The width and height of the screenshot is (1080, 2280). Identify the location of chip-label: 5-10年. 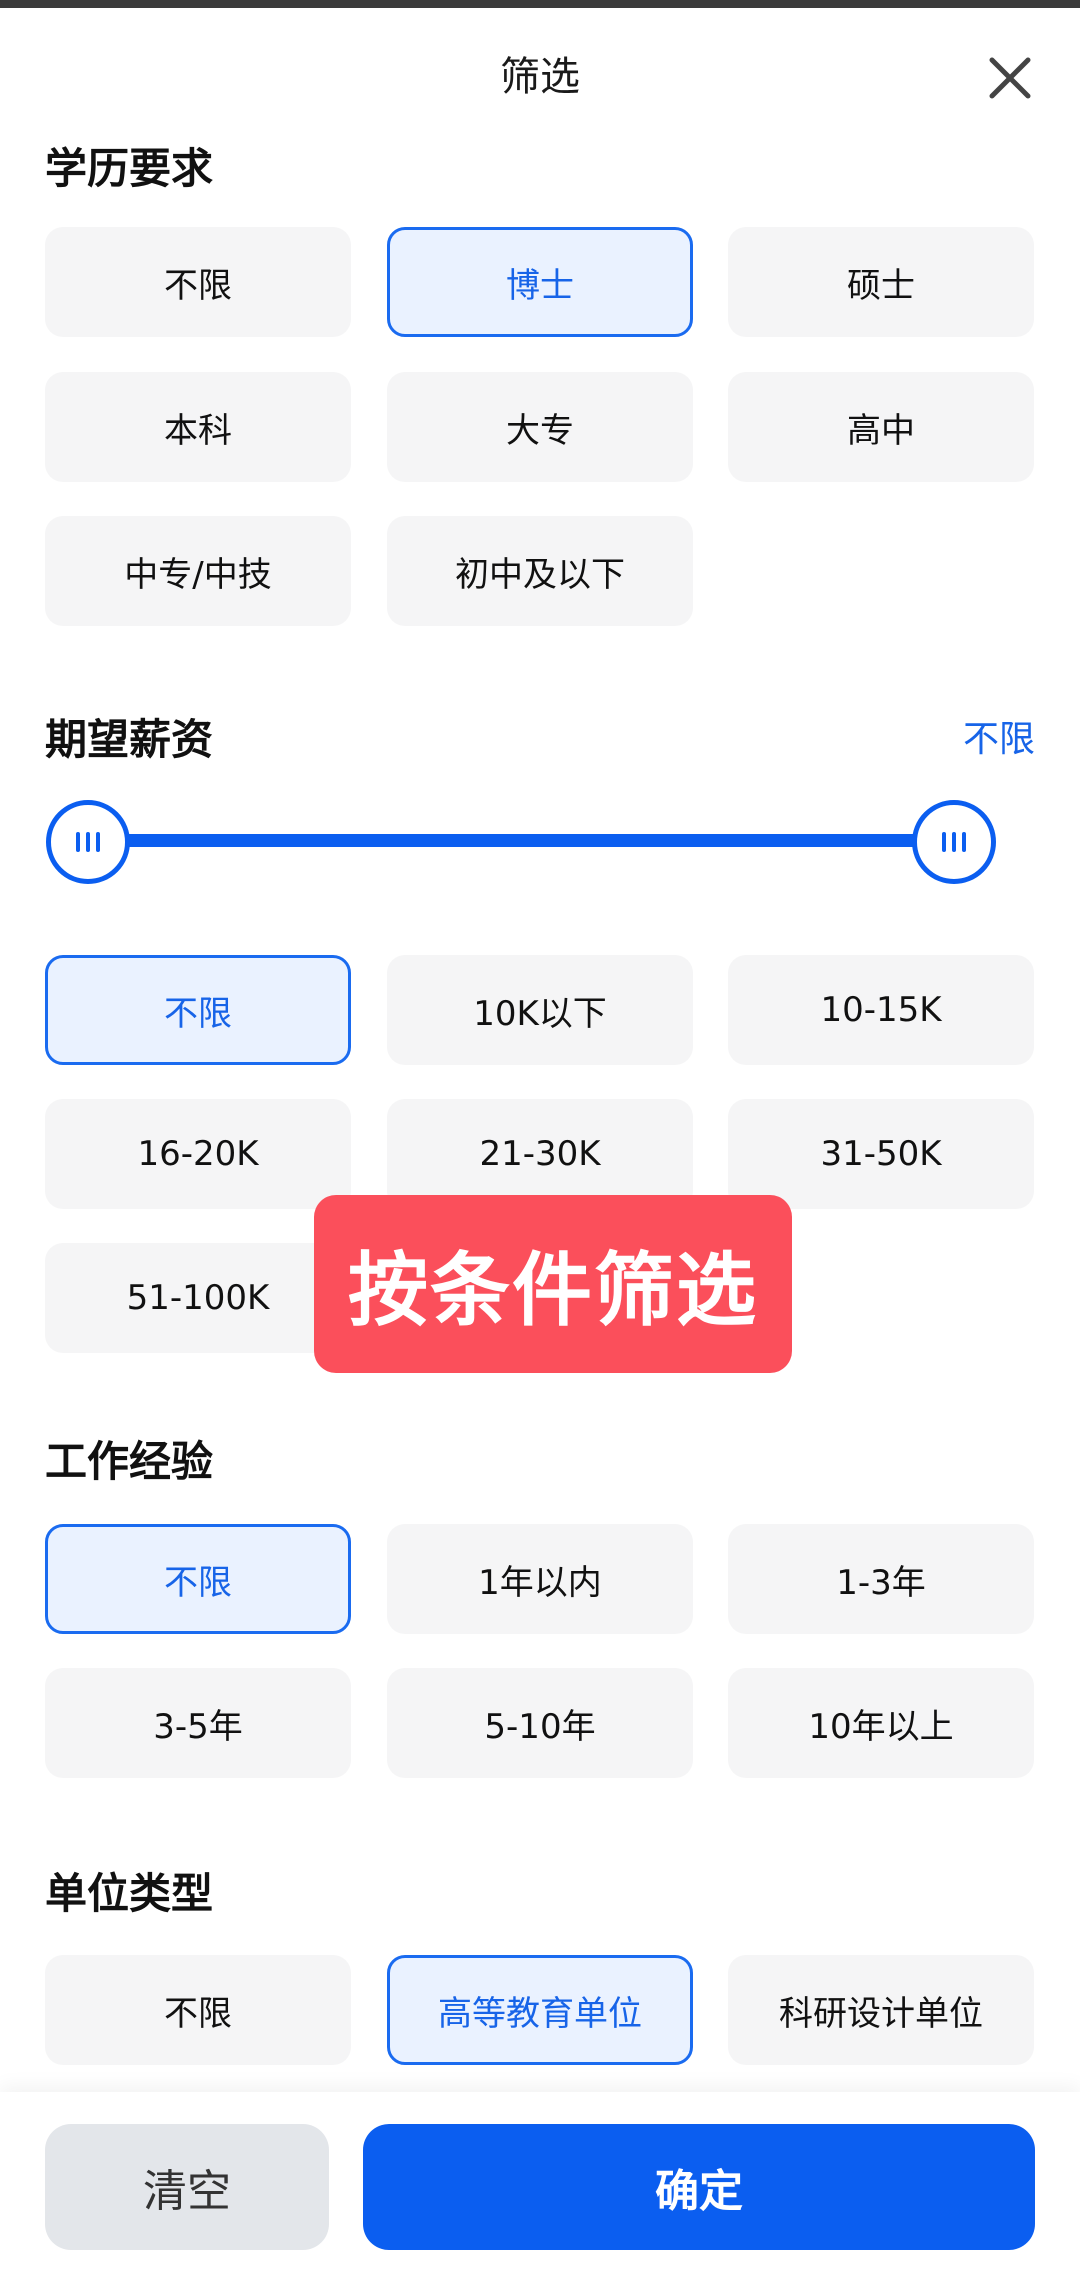
(540, 1726).